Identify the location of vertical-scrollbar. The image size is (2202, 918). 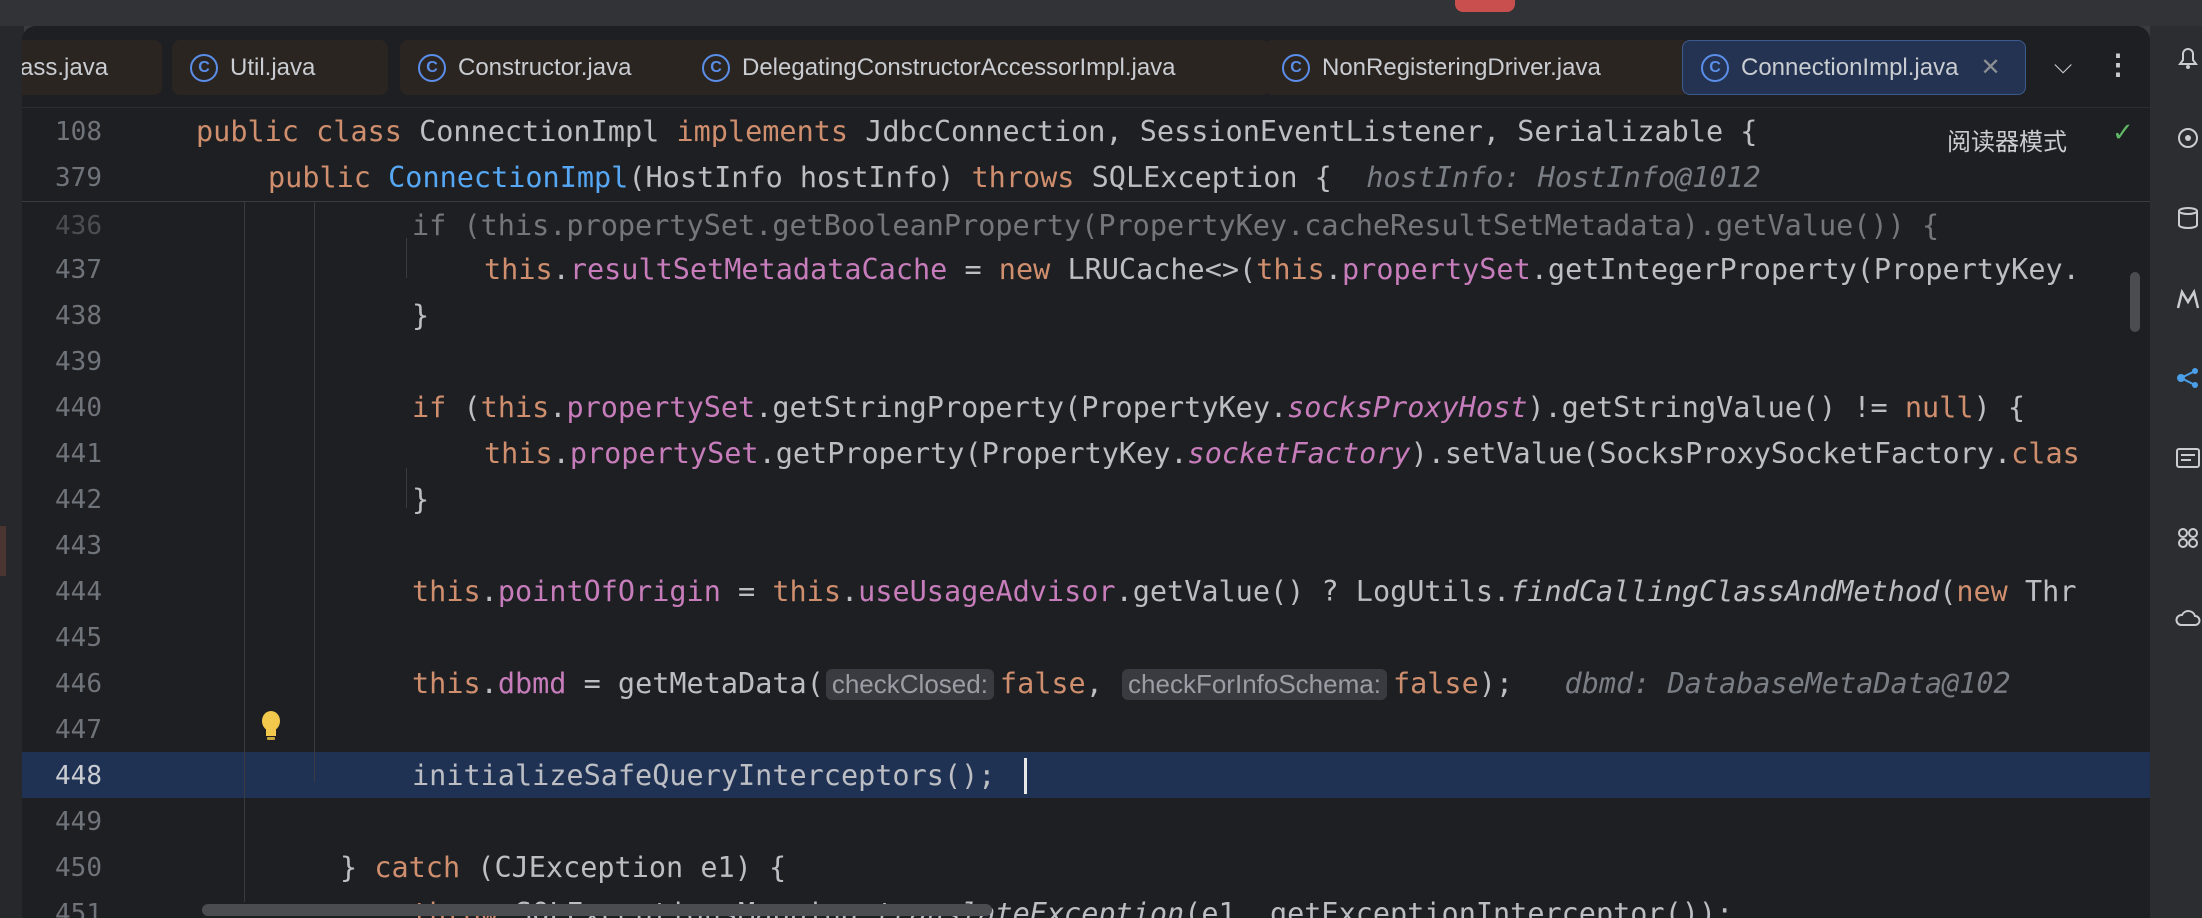
(2135, 302).